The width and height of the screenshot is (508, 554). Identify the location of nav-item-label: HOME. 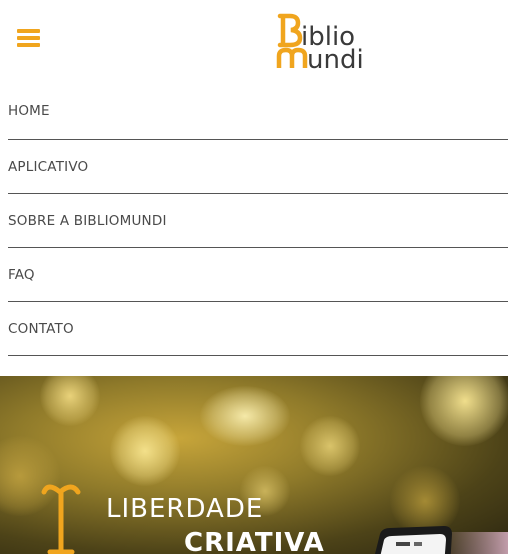
(29, 111).